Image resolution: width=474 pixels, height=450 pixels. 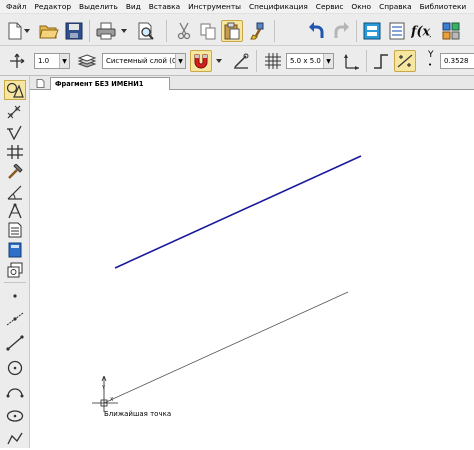 I want to click on document-icon, so click(x=40, y=83).